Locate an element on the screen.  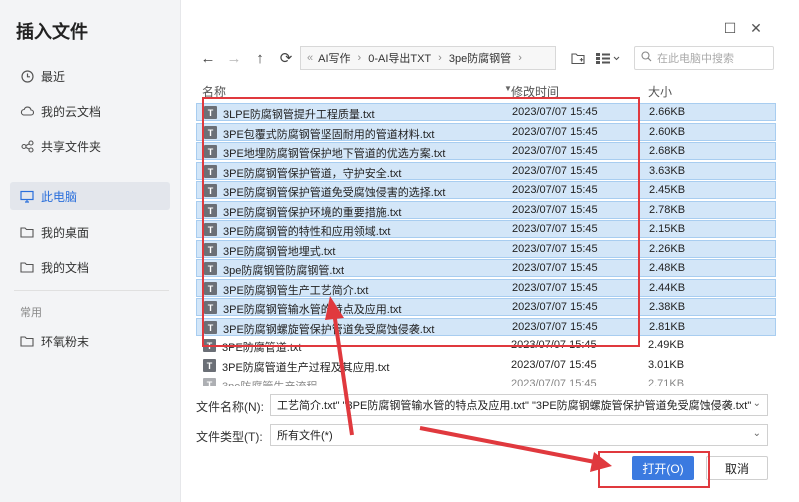
column-header: 名称 ▼ 修改时间 大小 is located at coordinates (486, 91).